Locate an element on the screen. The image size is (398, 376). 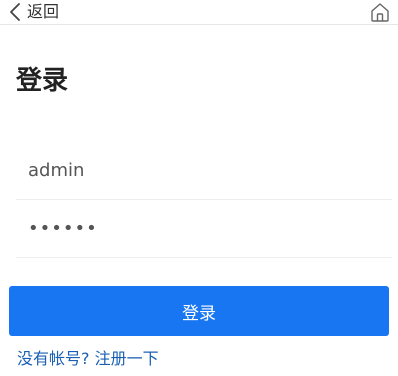
username-input is located at coordinates (204, 170).